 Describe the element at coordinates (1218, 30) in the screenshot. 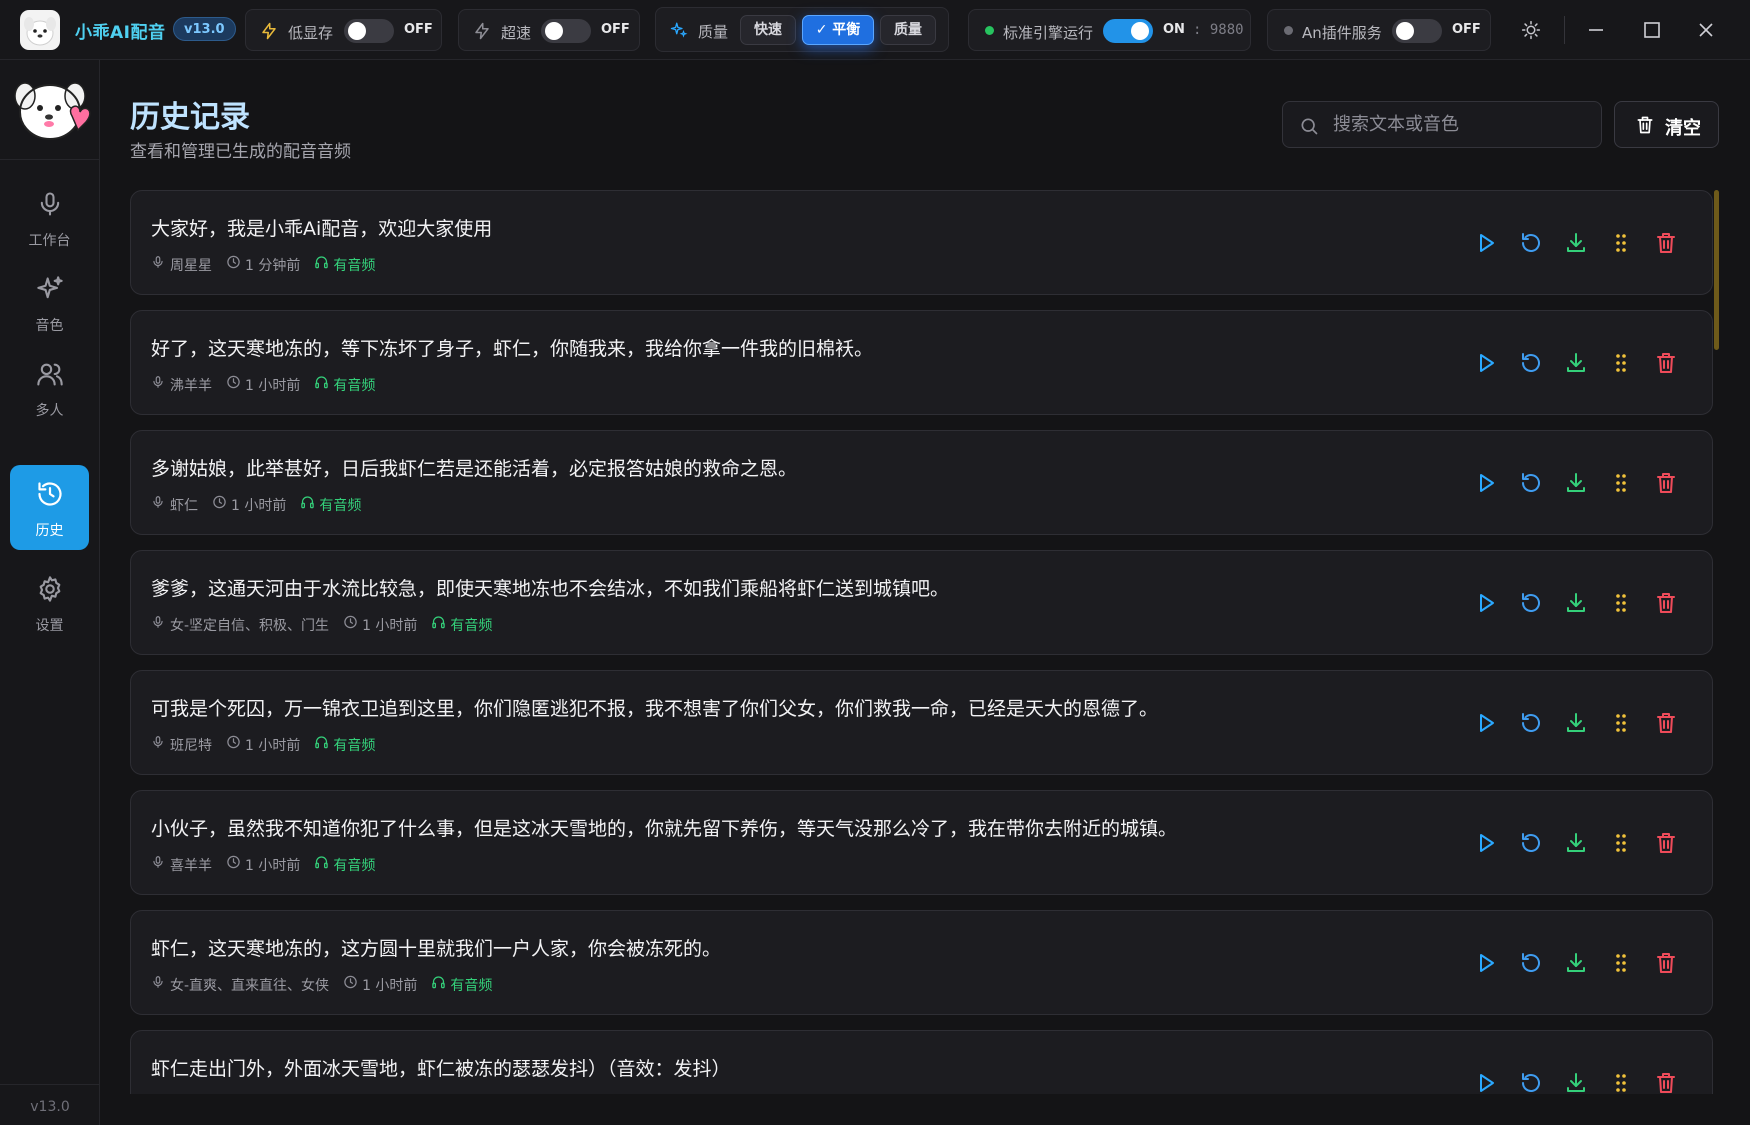

I see `engine-port: : 9880` at that location.